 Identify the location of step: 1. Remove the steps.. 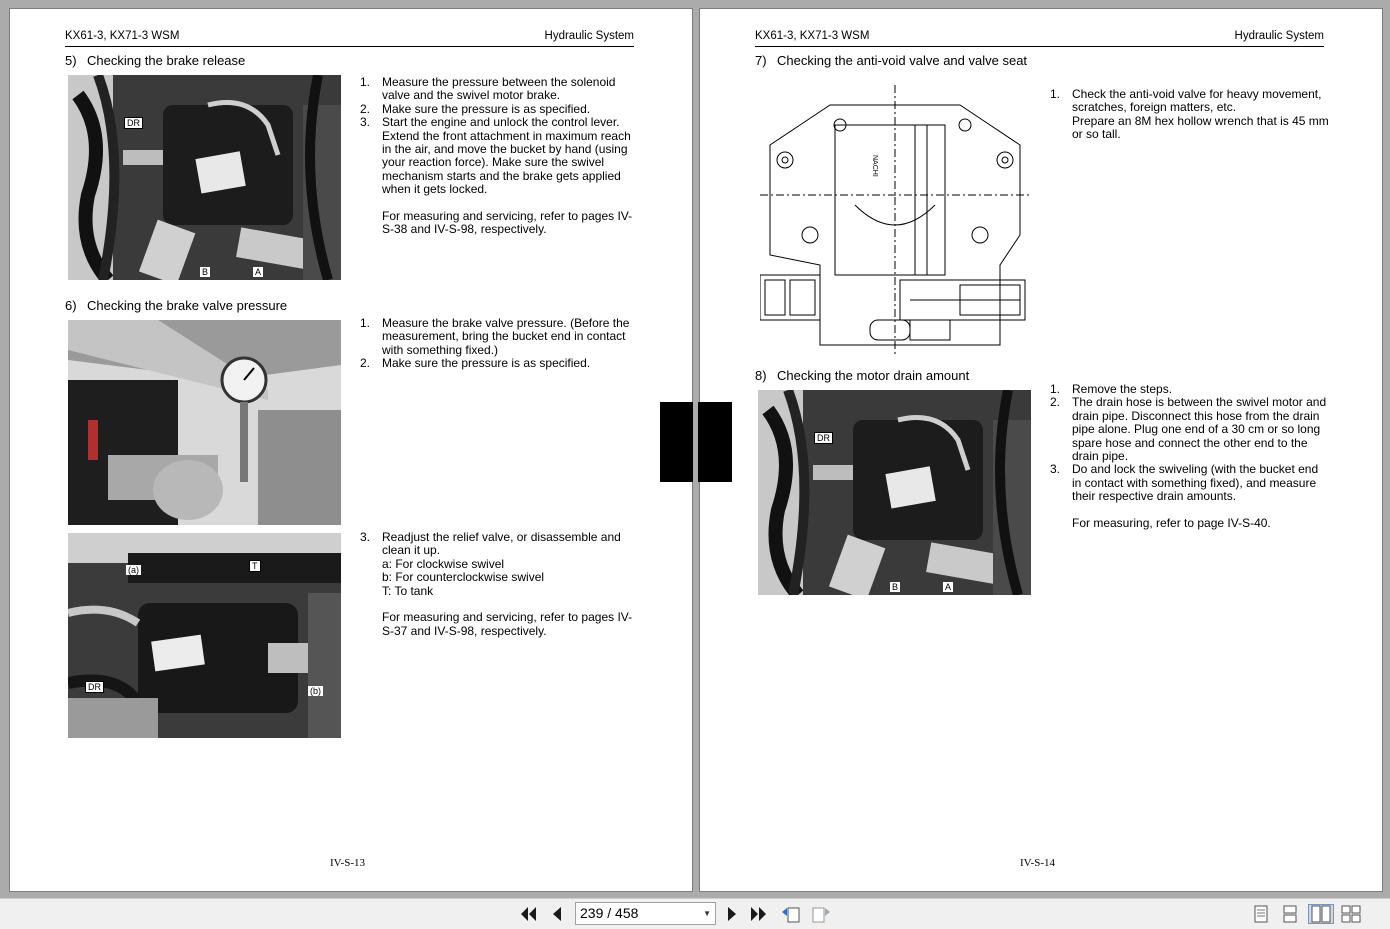
(1111, 389).